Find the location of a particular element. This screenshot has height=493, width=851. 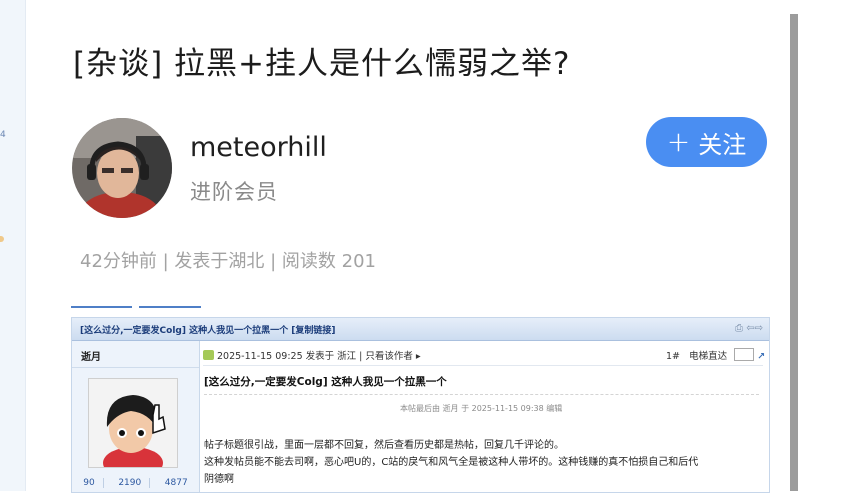

forum-user-avatar is located at coordinates (133, 428).